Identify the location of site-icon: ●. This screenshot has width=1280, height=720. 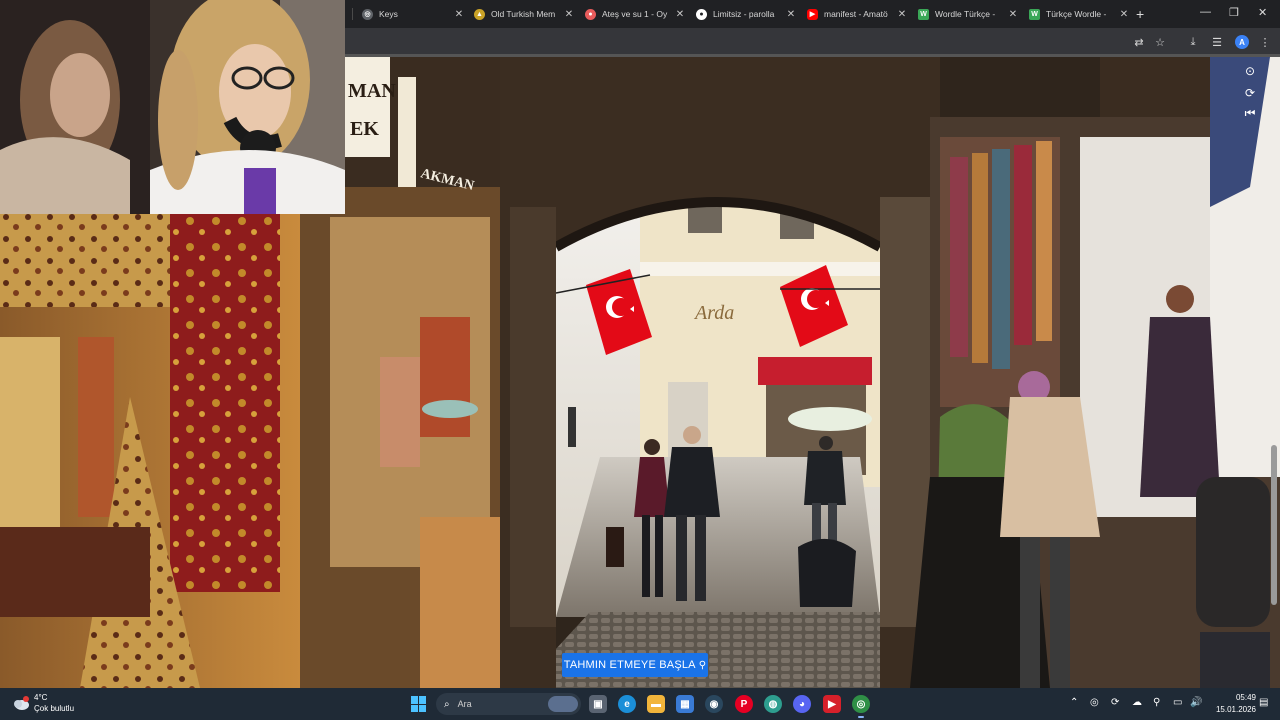
(701, 14).